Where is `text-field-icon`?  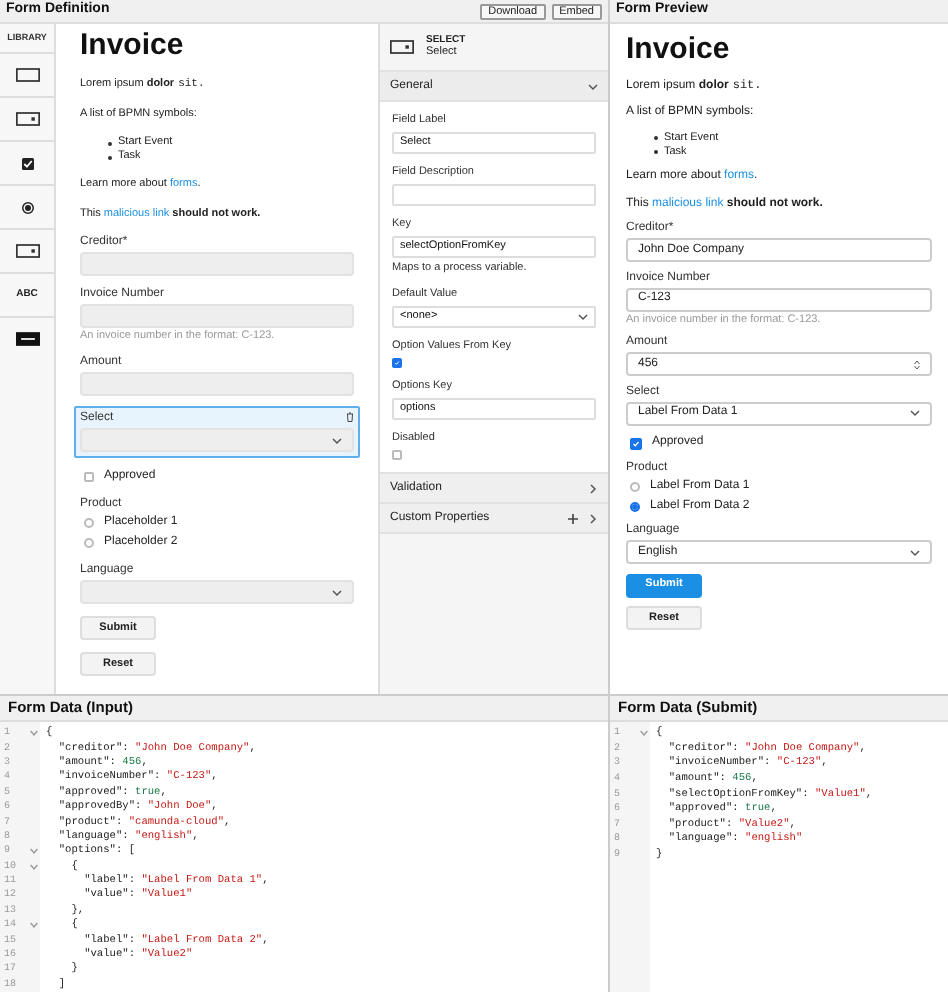
text-field-icon is located at coordinates (27, 75).